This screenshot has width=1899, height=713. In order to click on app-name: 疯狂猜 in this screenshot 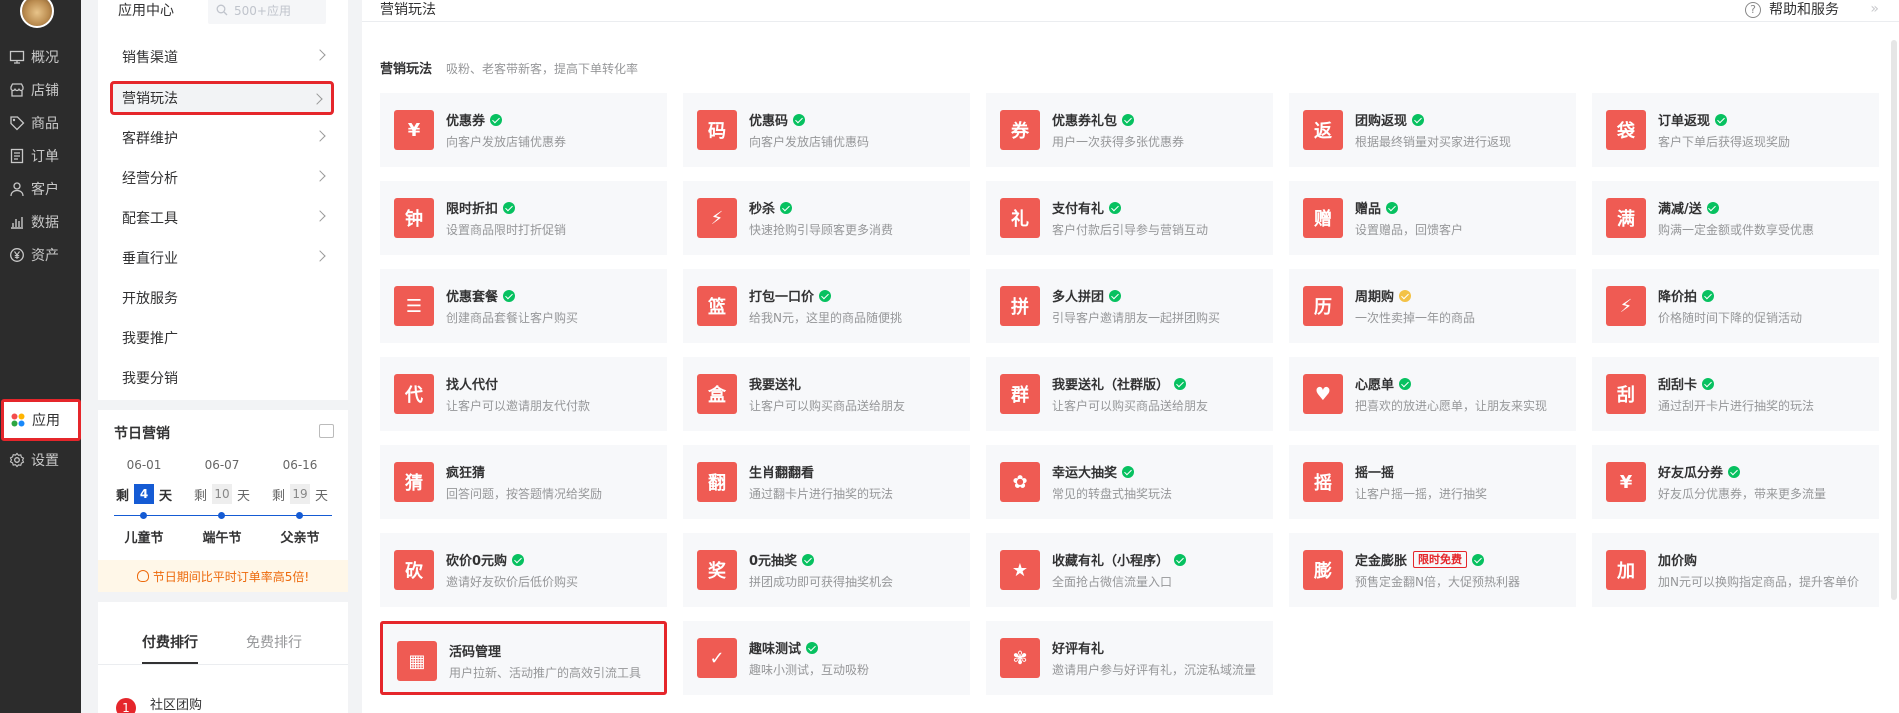, I will do `click(466, 473)`.